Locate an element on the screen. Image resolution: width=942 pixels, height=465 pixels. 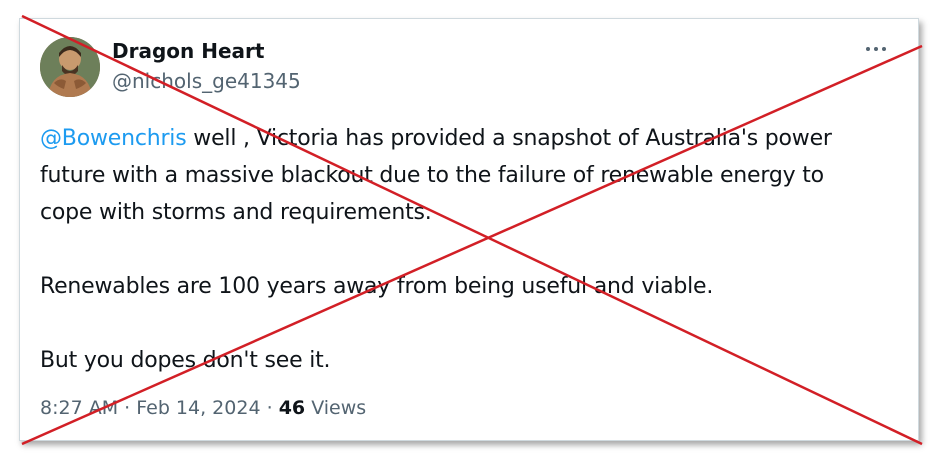
avatar-image is located at coordinates (70, 67).